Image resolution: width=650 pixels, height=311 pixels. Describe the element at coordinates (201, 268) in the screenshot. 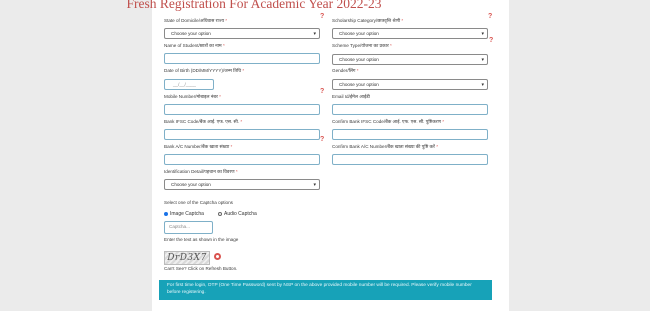

I see `refresh-hint: Can't See? Click on Refresh Button.` at that location.